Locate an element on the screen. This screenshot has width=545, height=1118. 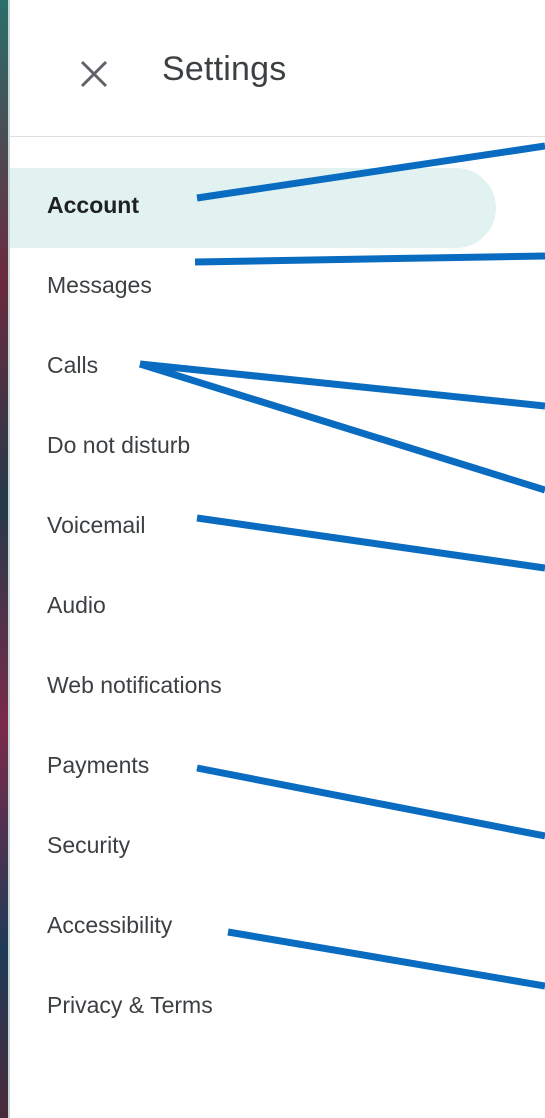
nav-item-privacy-terms: Privacy & Terms is located at coordinates (253, 1008).